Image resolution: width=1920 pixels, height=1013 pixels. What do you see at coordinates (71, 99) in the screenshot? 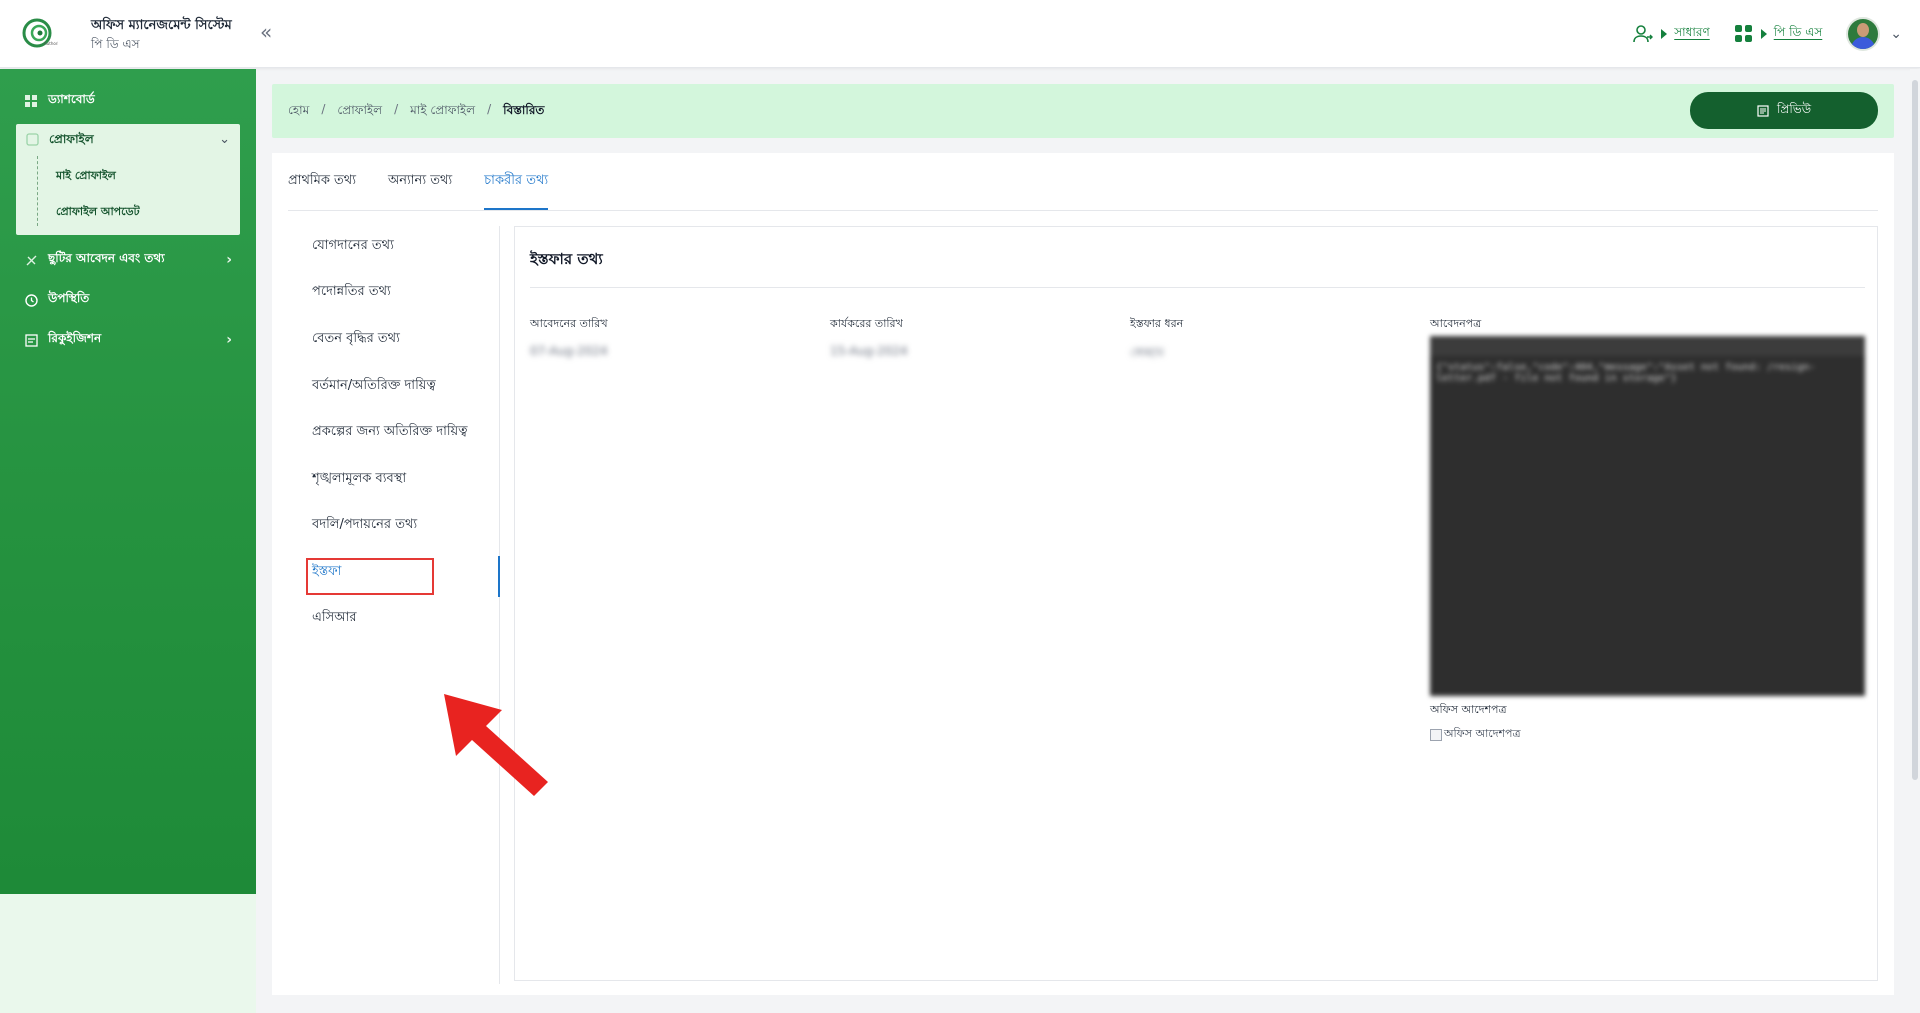
I see `sidebar-item-label: ড্যাশবোর্ড` at bounding box center [71, 99].